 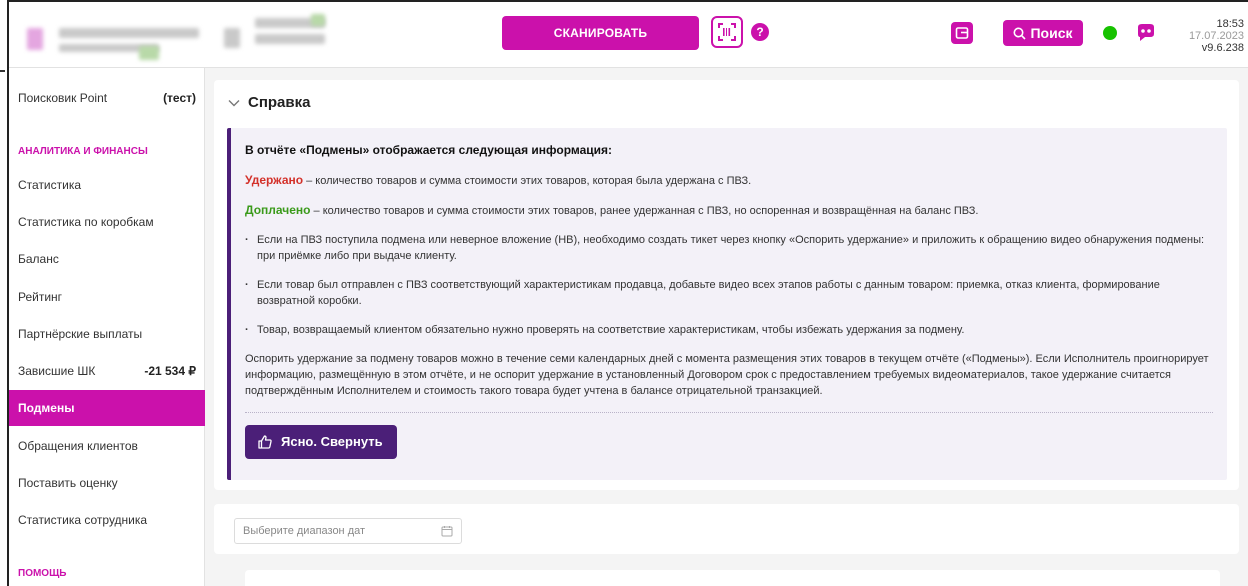 I want to click on sidebar-item-employee-statistics: Статистика сотрудника, so click(x=107, y=520).